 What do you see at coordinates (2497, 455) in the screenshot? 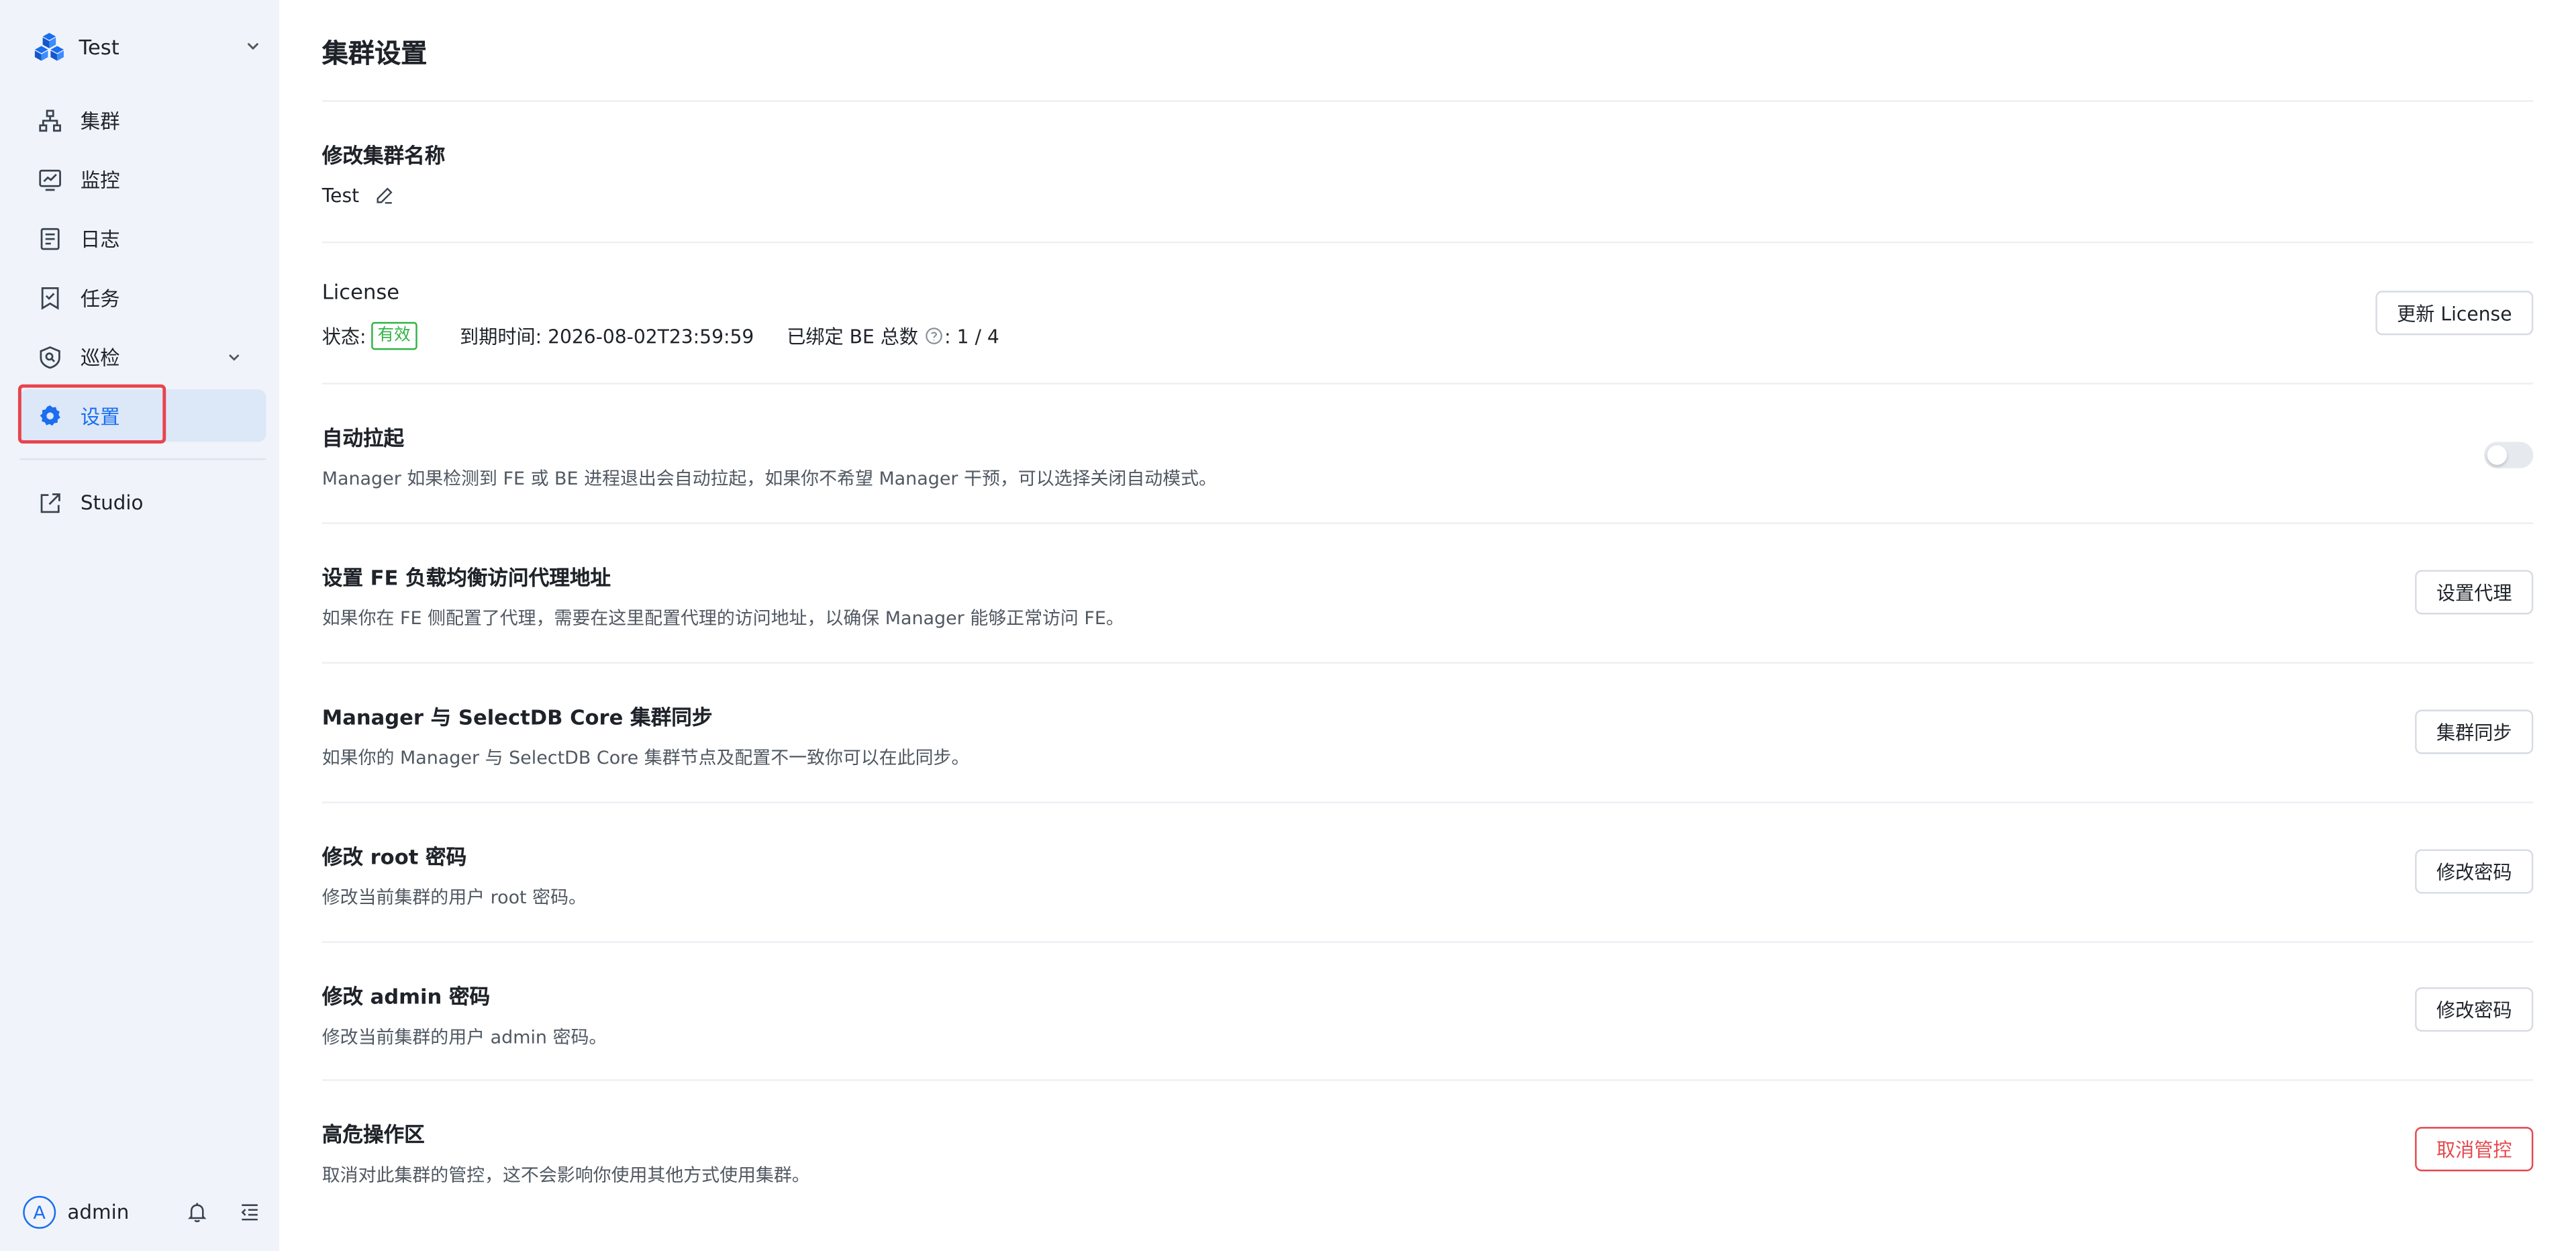
I see `toggle-knob` at bounding box center [2497, 455].